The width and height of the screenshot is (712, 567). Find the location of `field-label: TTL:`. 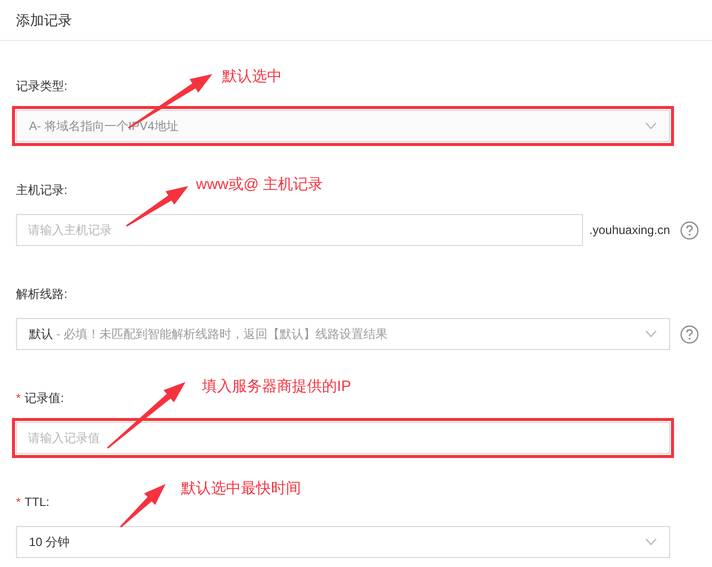

field-label: TTL: is located at coordinates (37, 502).